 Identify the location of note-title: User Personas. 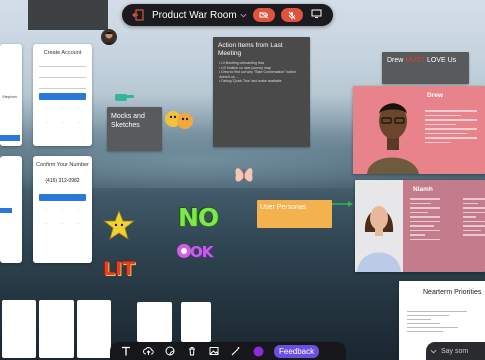
(283, 207).